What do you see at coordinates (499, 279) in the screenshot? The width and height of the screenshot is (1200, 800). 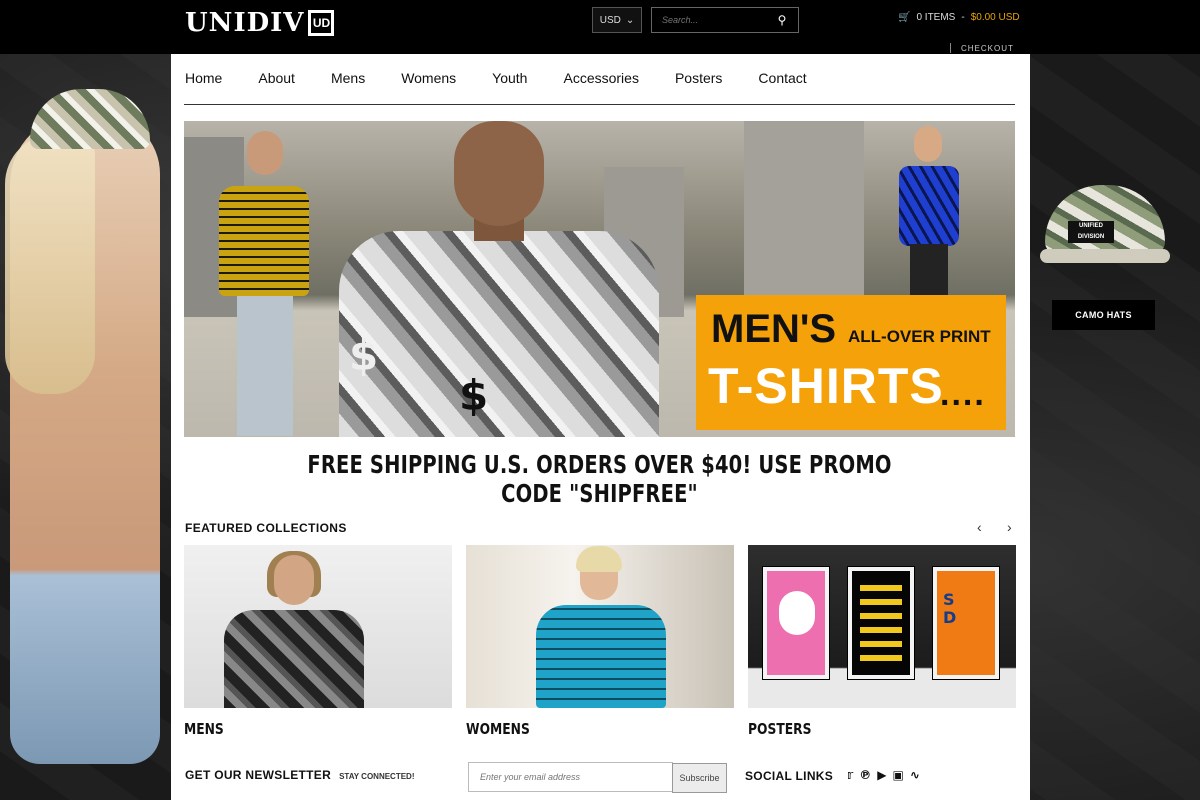 I see `model-grey-shirt: $ $` at bounding box center [499, 279].